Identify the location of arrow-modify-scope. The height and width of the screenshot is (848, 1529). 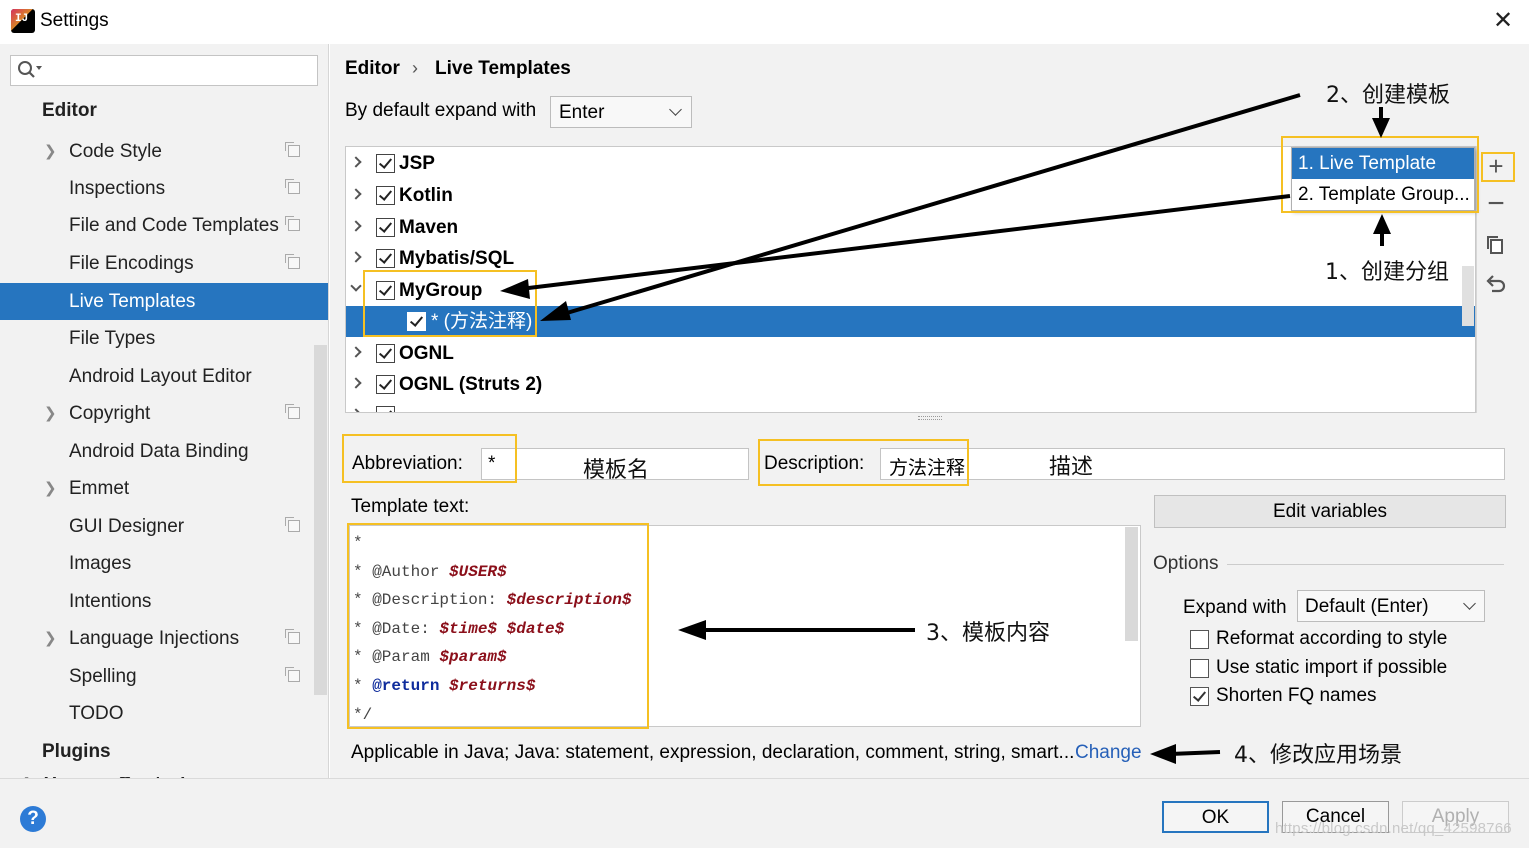
(1195, 753).